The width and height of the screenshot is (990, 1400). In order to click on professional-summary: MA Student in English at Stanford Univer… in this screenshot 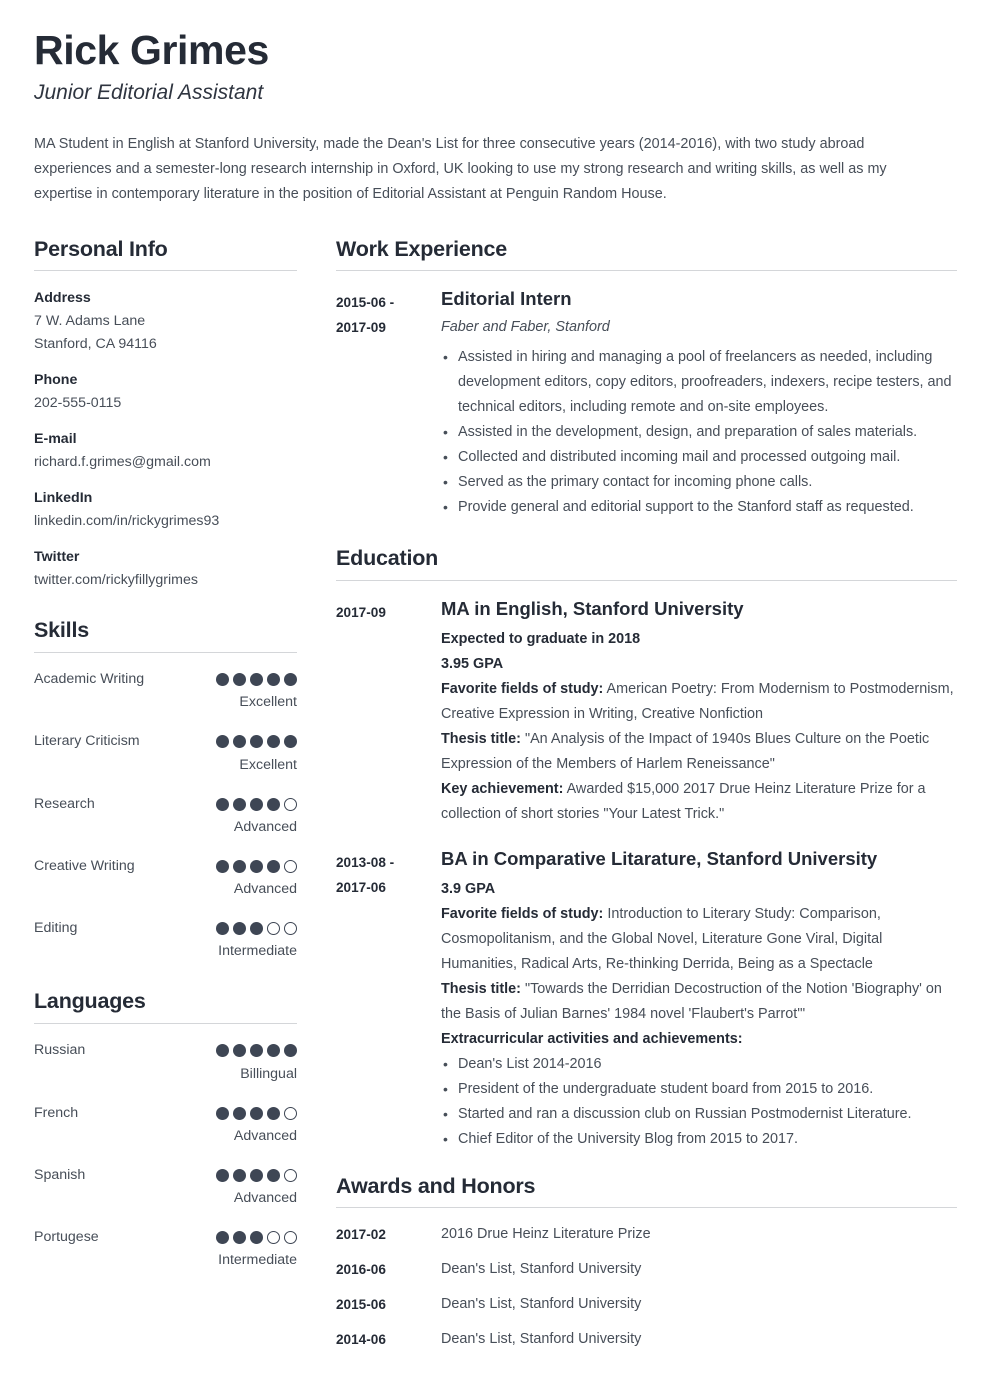, I will do `click(460, 168)`.